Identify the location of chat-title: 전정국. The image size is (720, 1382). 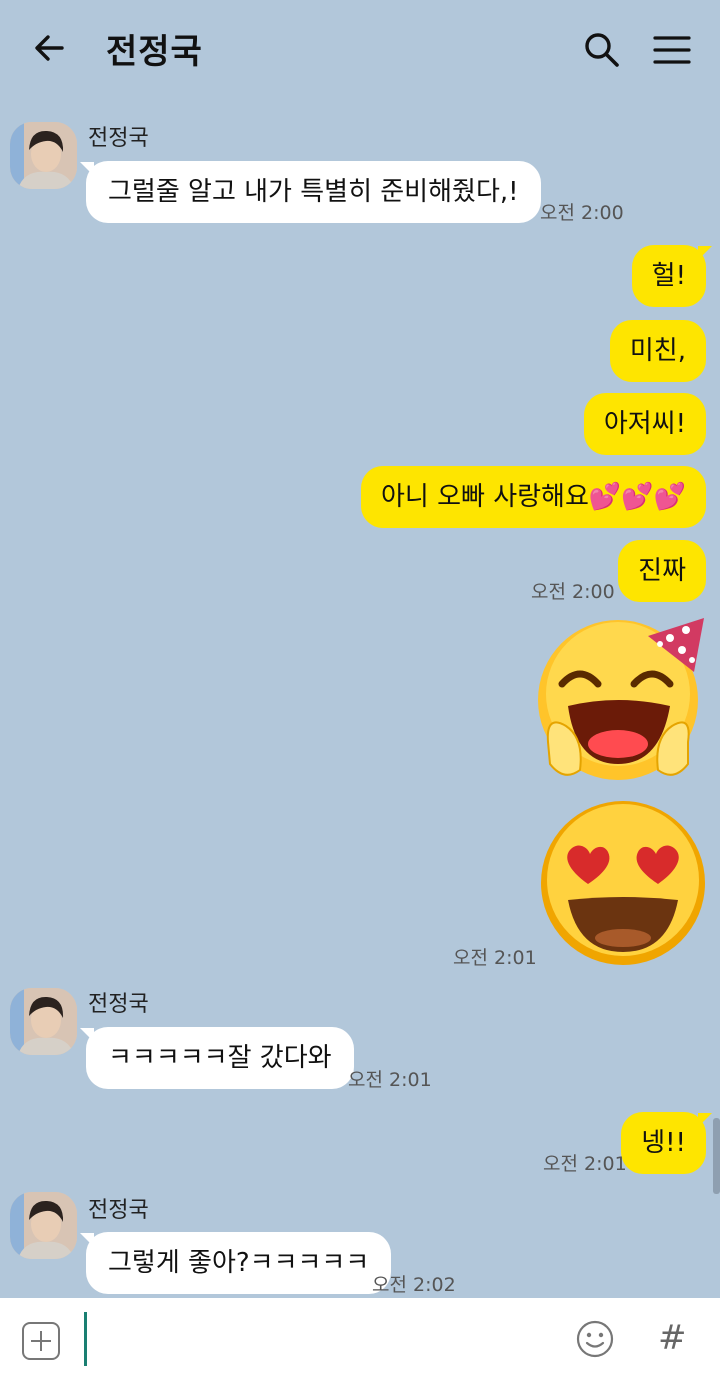
(154, 52).